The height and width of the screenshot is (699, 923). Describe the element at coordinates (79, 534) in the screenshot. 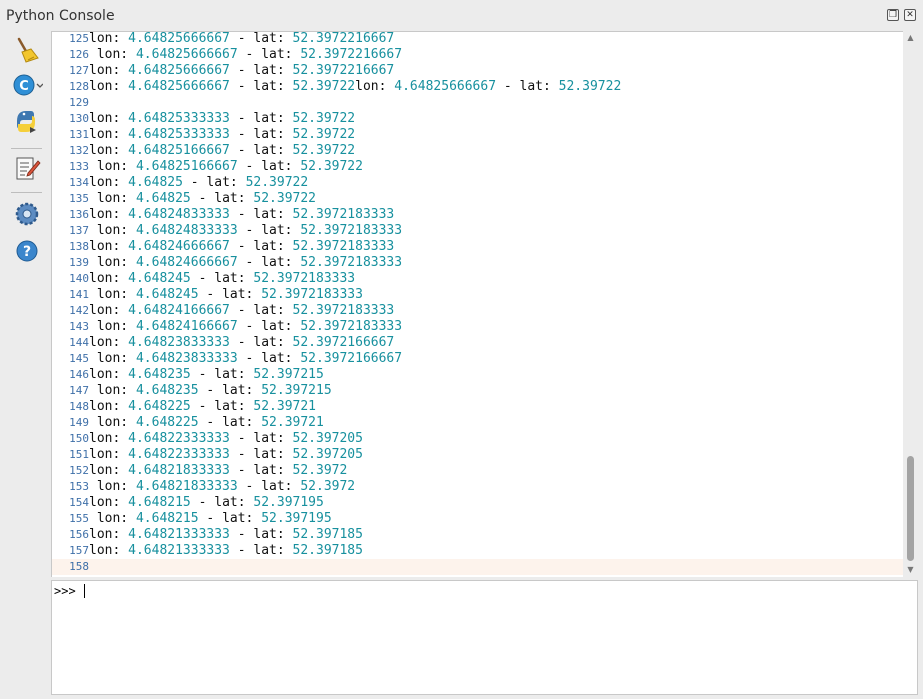

I see `line-number: 156` at that location.